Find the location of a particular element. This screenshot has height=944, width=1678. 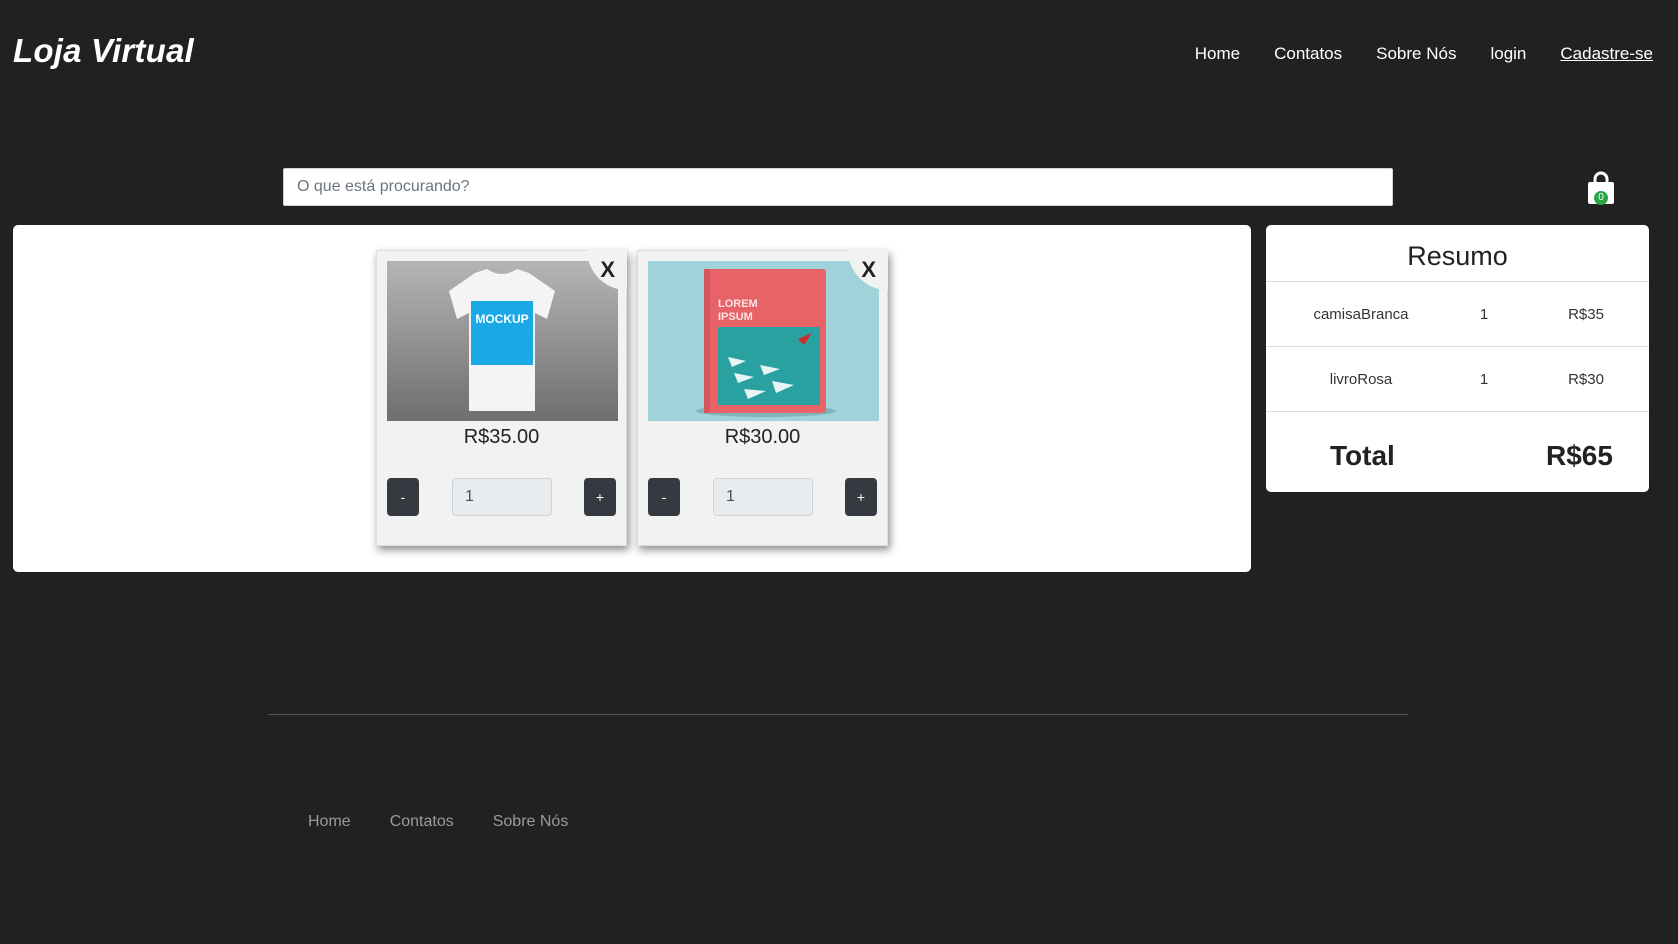

product-price: R$35.00 is located at coordinates (501, 437).